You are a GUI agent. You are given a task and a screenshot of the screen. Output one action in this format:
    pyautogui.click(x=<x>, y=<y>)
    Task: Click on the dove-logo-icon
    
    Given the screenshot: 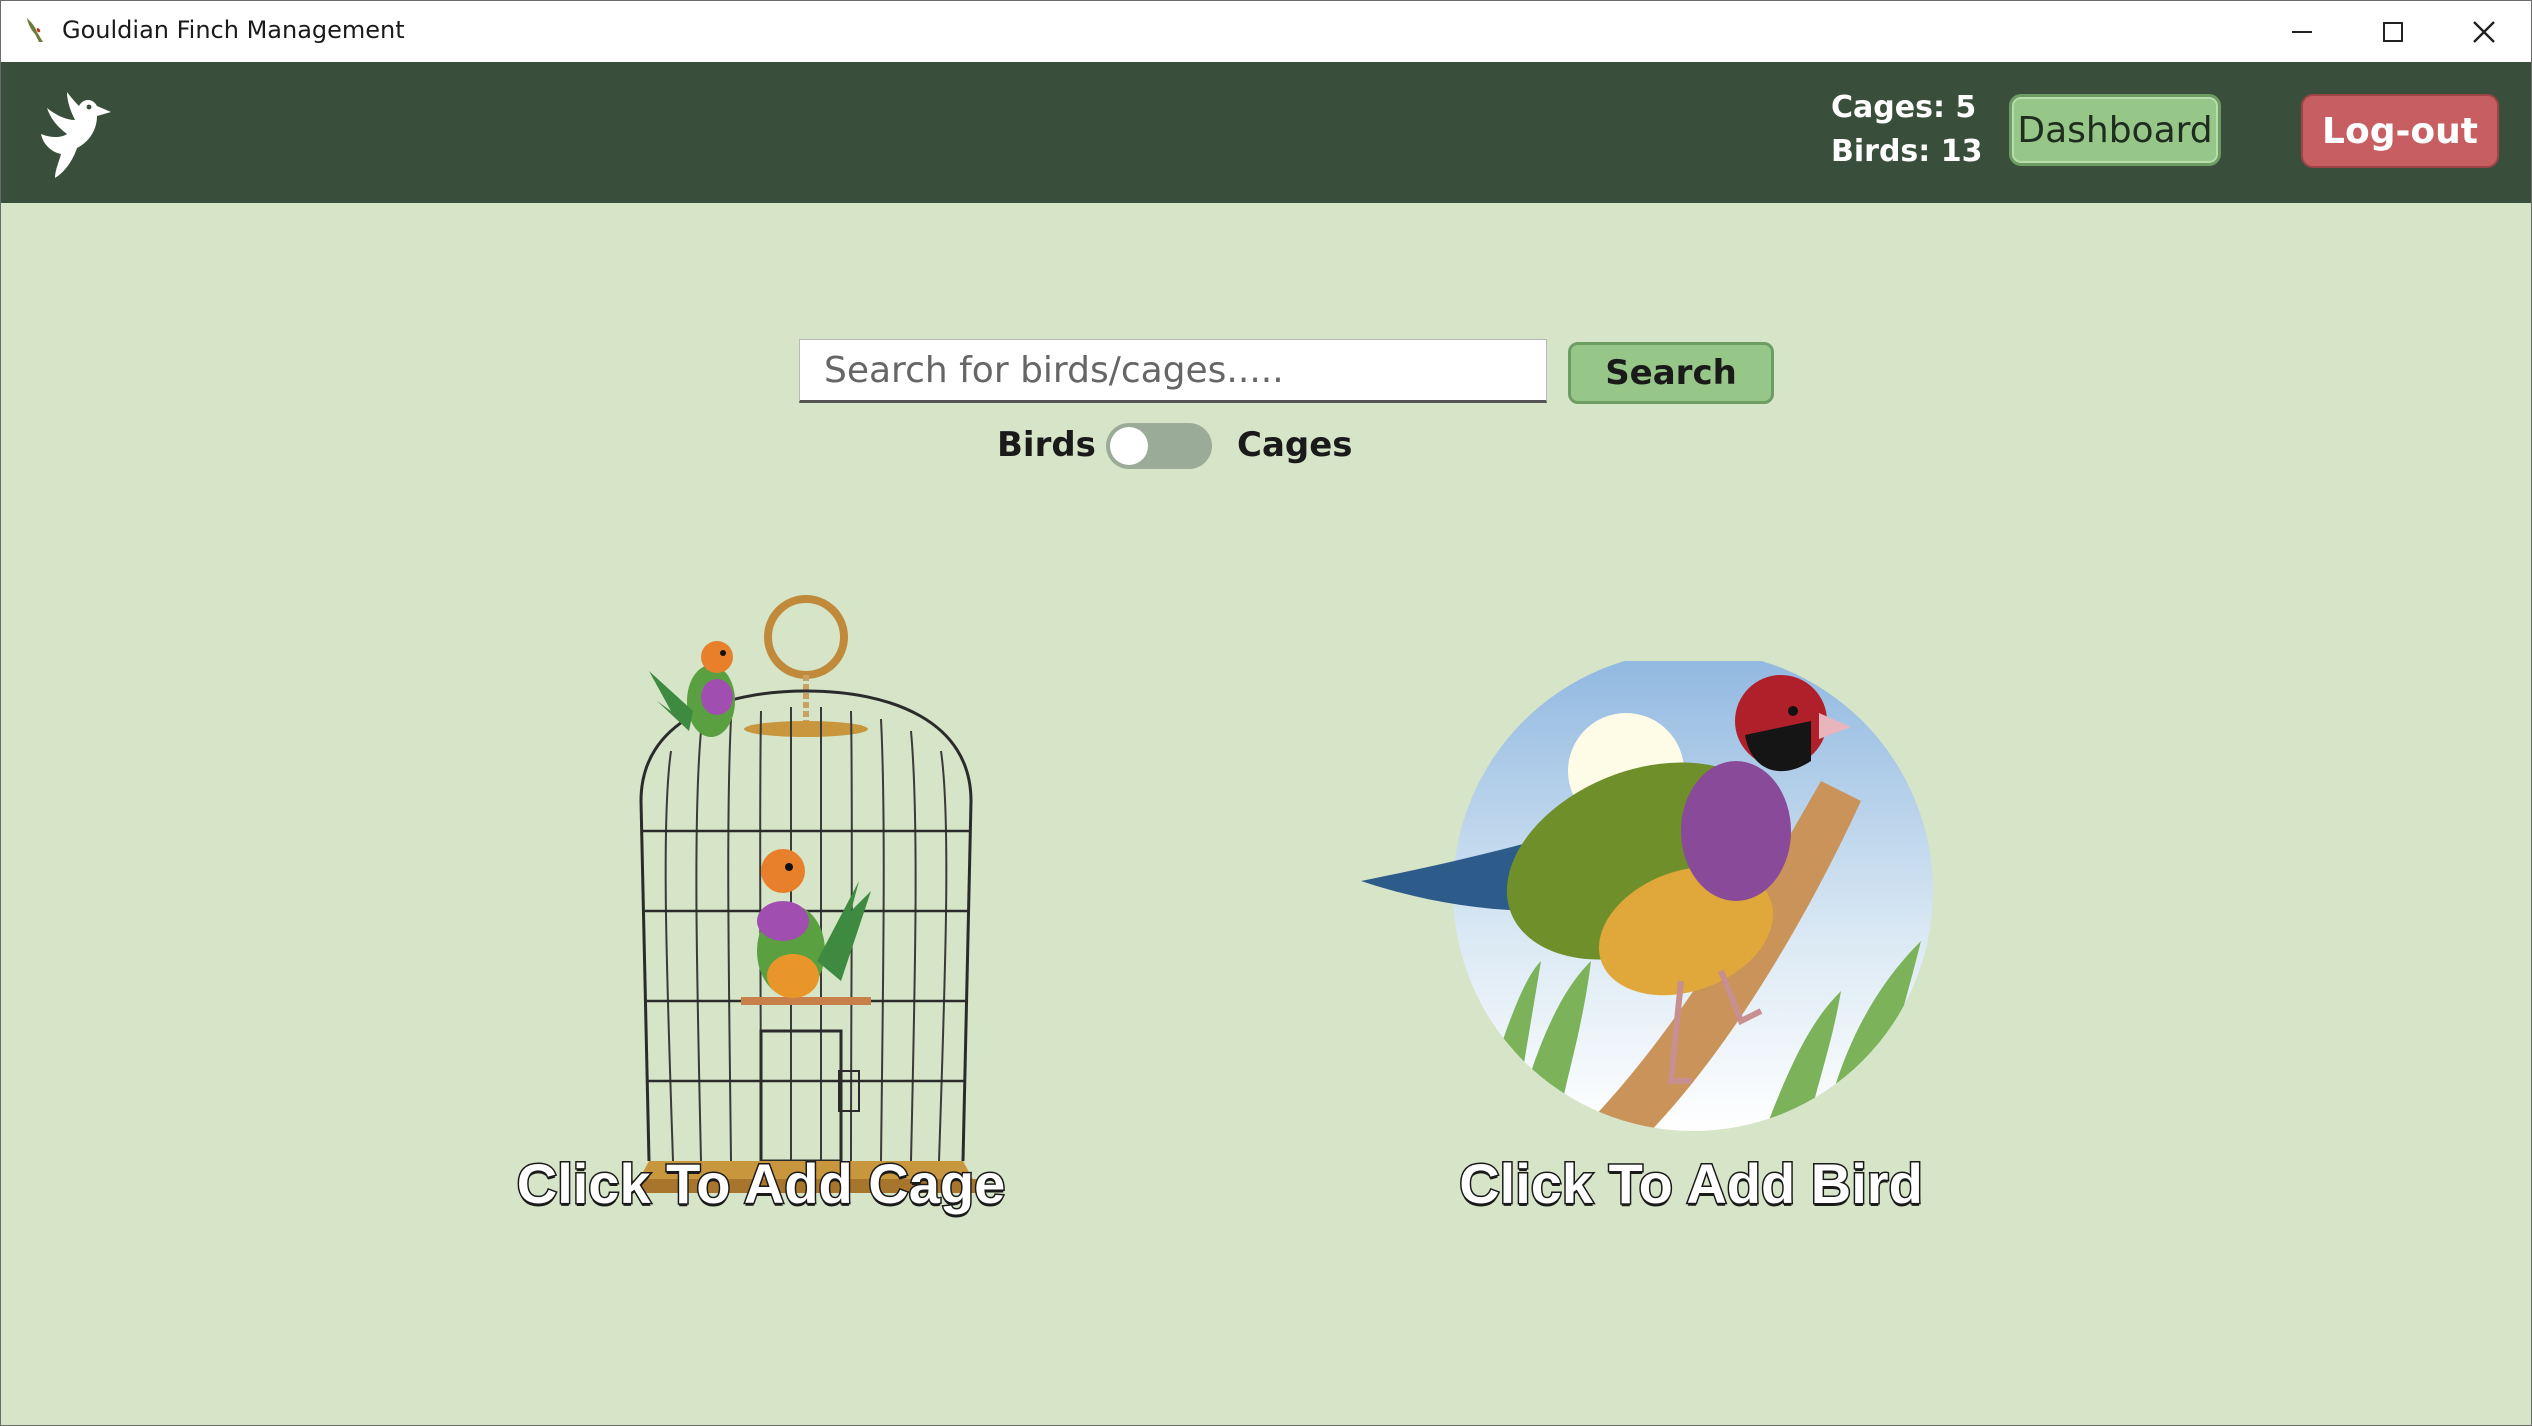 What is the action you would take?
    pyautogui.click(x=76, y=135)
    